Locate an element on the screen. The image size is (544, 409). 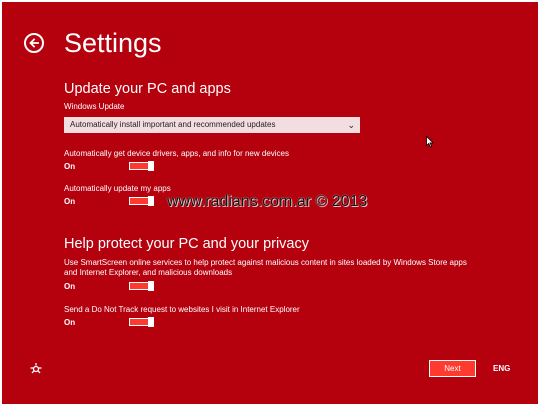
smartscreen-state: On is located at coordinates (70, 286).